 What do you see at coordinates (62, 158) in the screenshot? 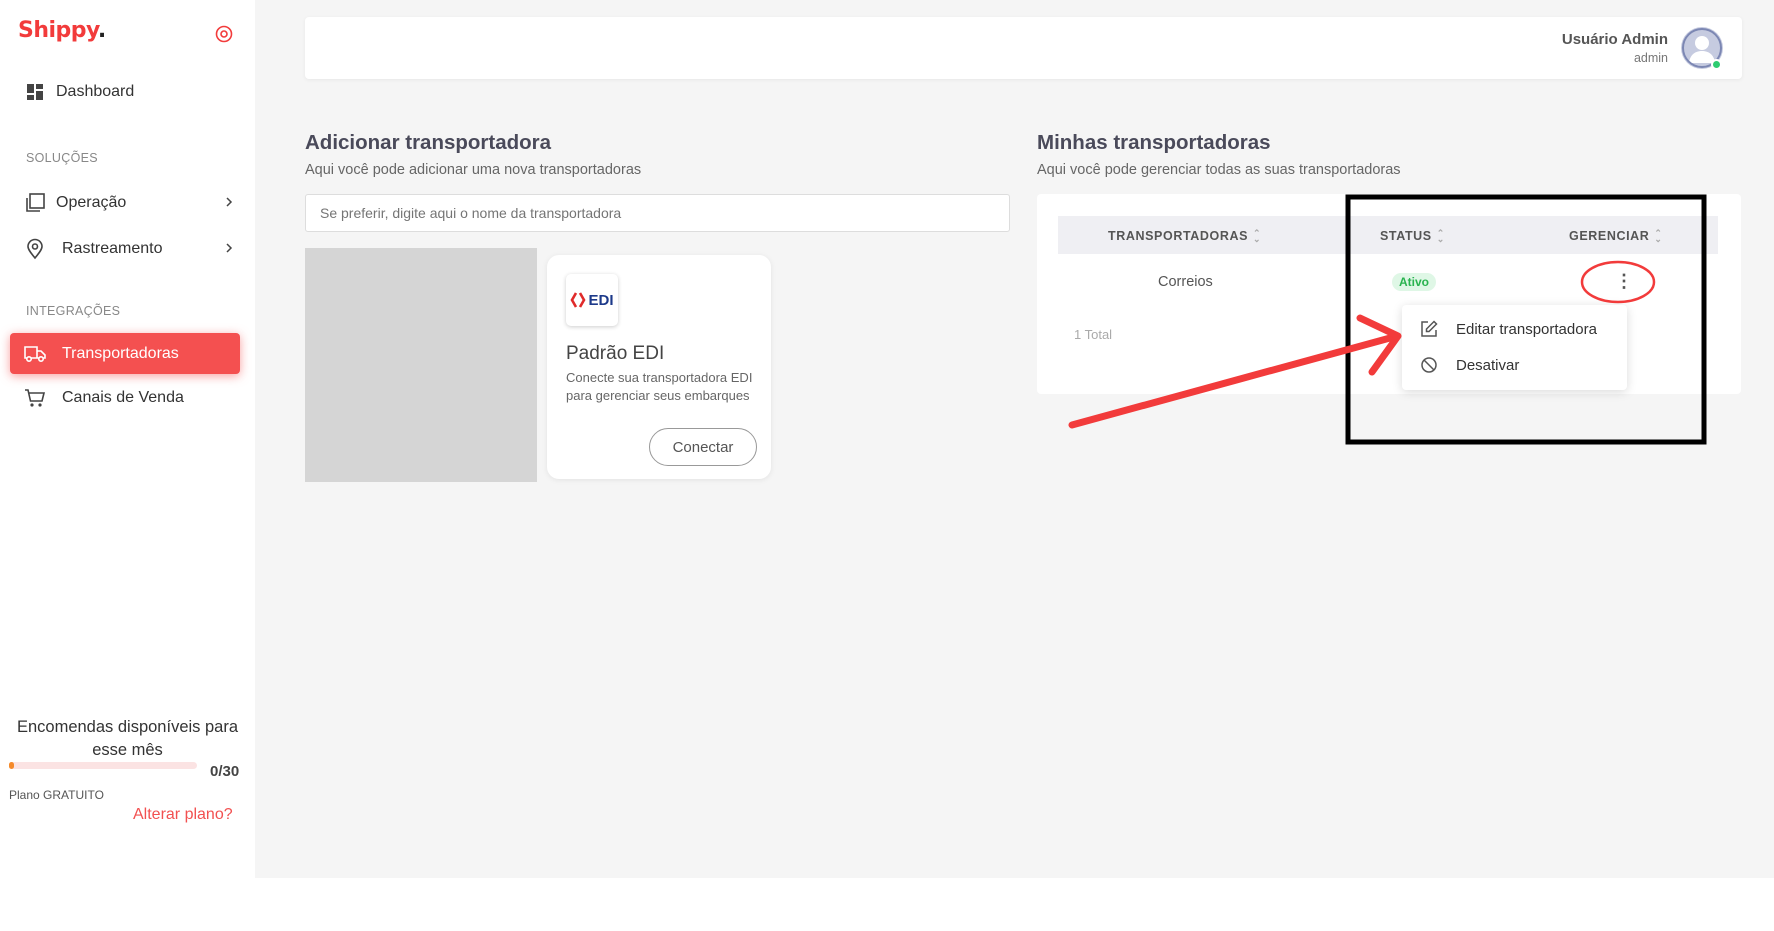
I see `section-label-solucoes: SOLUÇÕES` at bounding box center [62, 158].